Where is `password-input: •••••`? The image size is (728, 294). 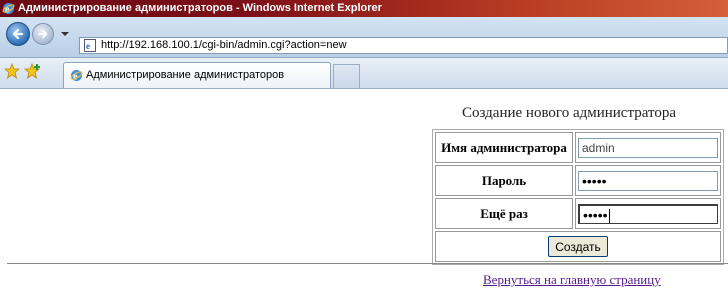 password-input: ••••• is located at coordinates (648, 180).